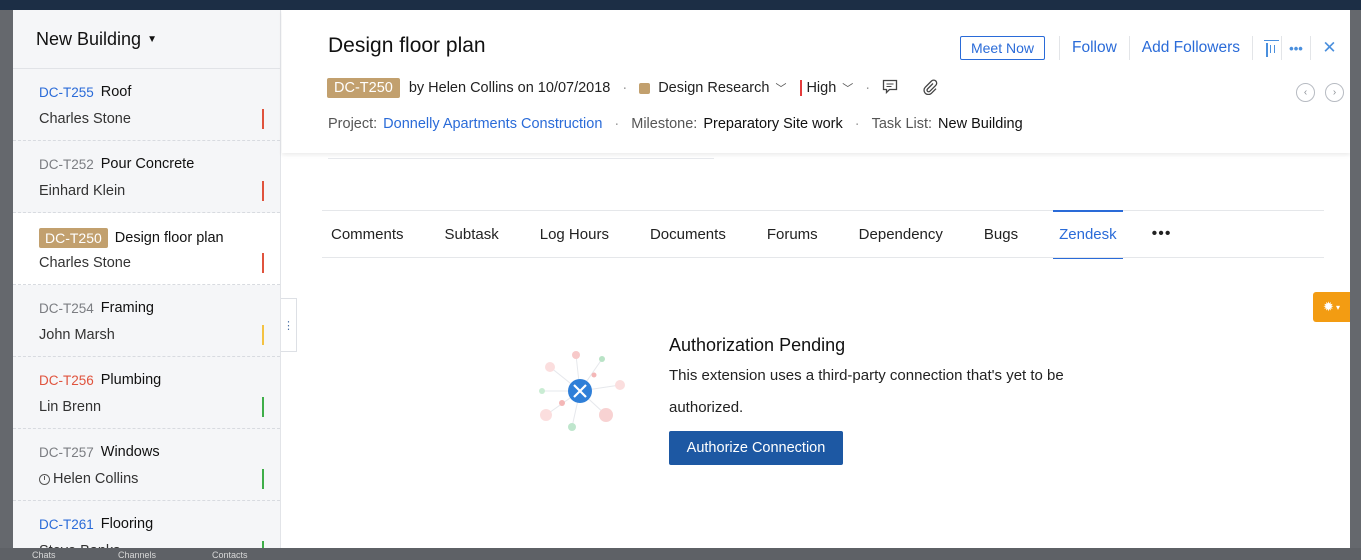 The height and width of the screenshot is (560, 1361). I want to click on milestone-value: Preparatory Site work, so click(773, 124).